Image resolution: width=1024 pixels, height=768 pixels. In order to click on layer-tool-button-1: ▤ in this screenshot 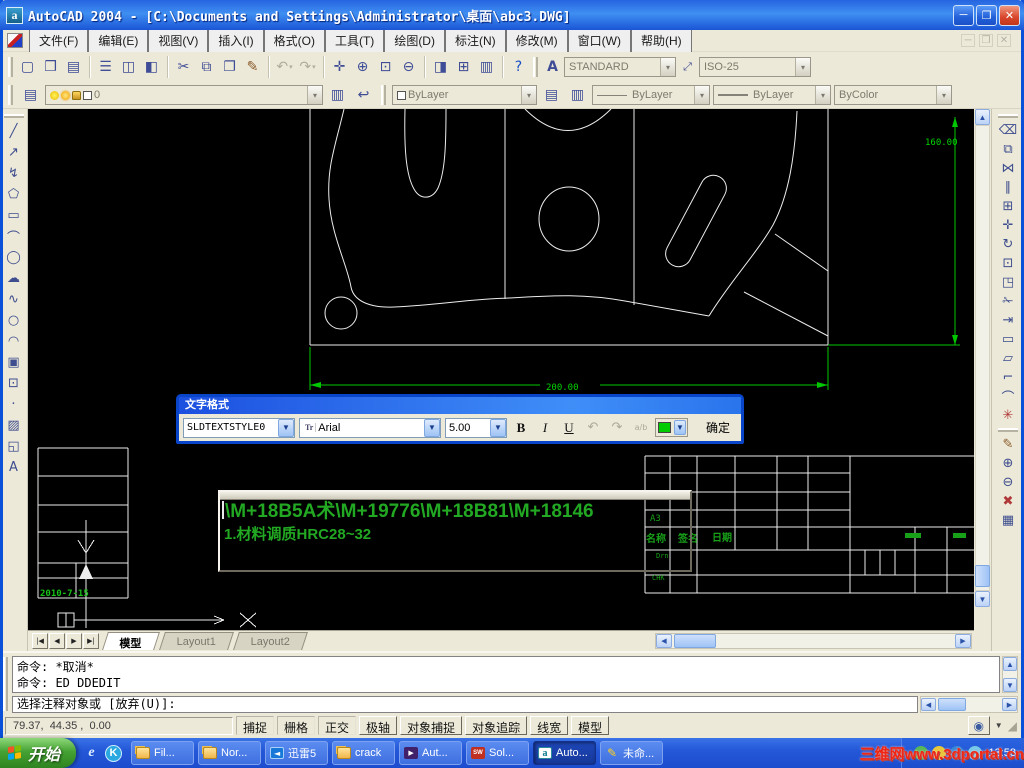, I will do `click(551, 95)`.